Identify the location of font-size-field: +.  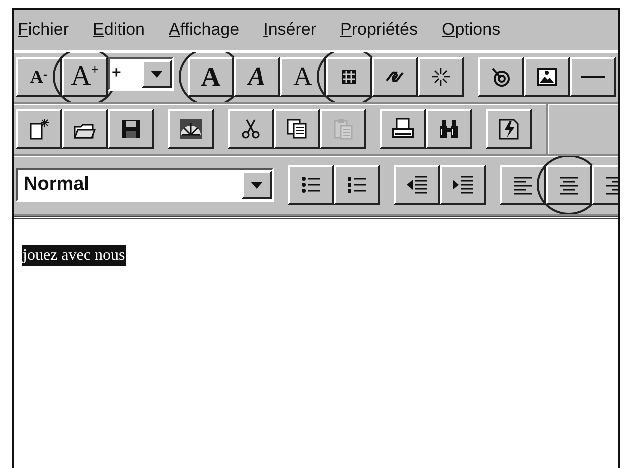
(141, 74).